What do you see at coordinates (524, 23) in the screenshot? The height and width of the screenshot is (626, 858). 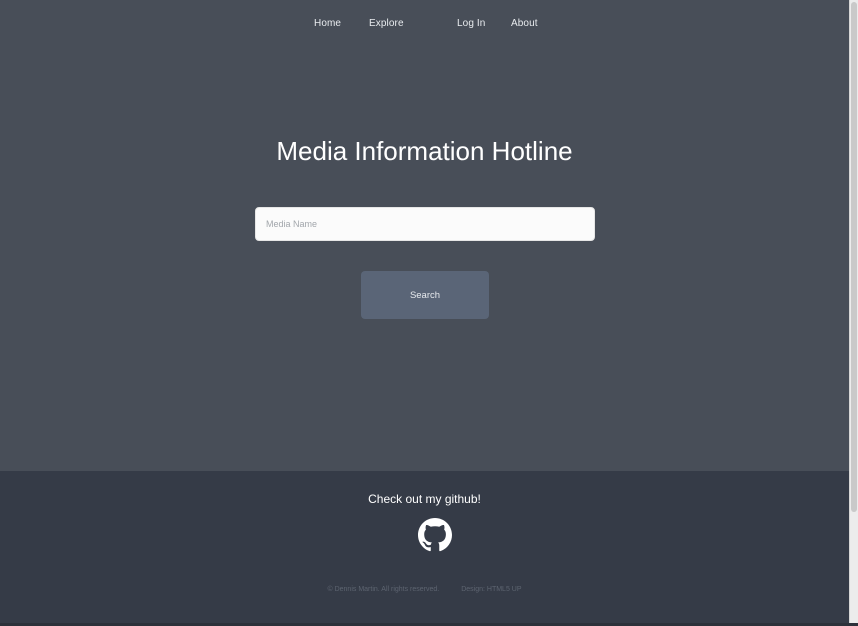 I see `nav-about-link: About` at bounding box center [524, 23].